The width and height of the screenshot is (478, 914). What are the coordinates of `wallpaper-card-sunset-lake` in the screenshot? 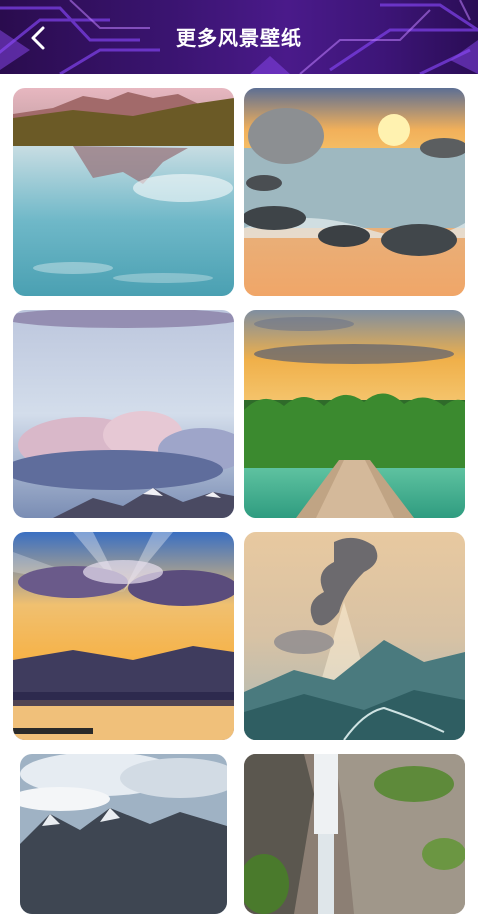 It's located at (123, 636).